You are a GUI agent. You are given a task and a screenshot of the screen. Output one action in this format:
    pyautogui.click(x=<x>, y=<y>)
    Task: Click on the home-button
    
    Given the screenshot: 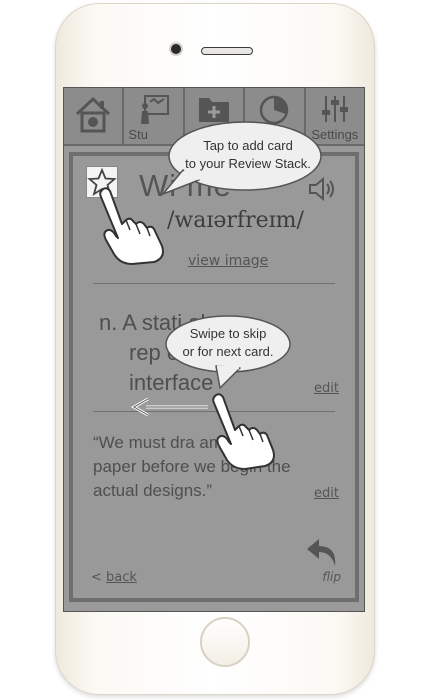 What is the action you would take?
    pyautogui.click(x=225, y=642)
    